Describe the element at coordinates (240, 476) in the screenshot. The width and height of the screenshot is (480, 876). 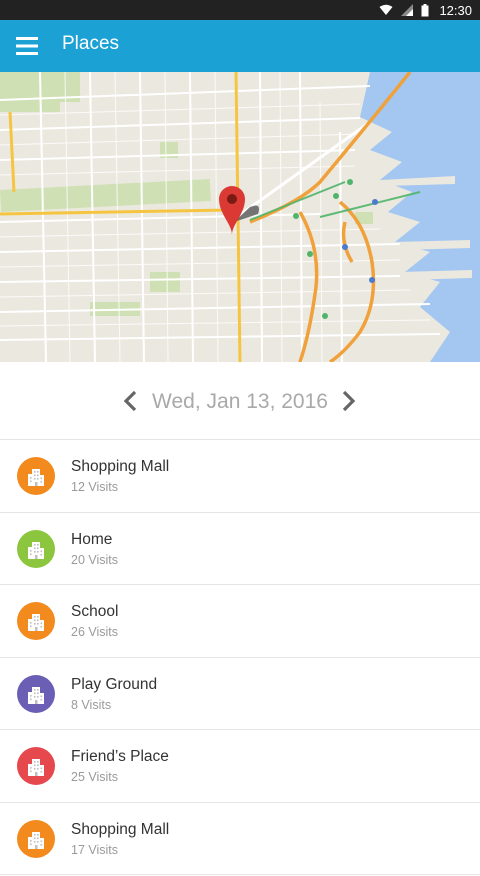
I see `list-item: Shopping Mall 12 Visits` at that location.